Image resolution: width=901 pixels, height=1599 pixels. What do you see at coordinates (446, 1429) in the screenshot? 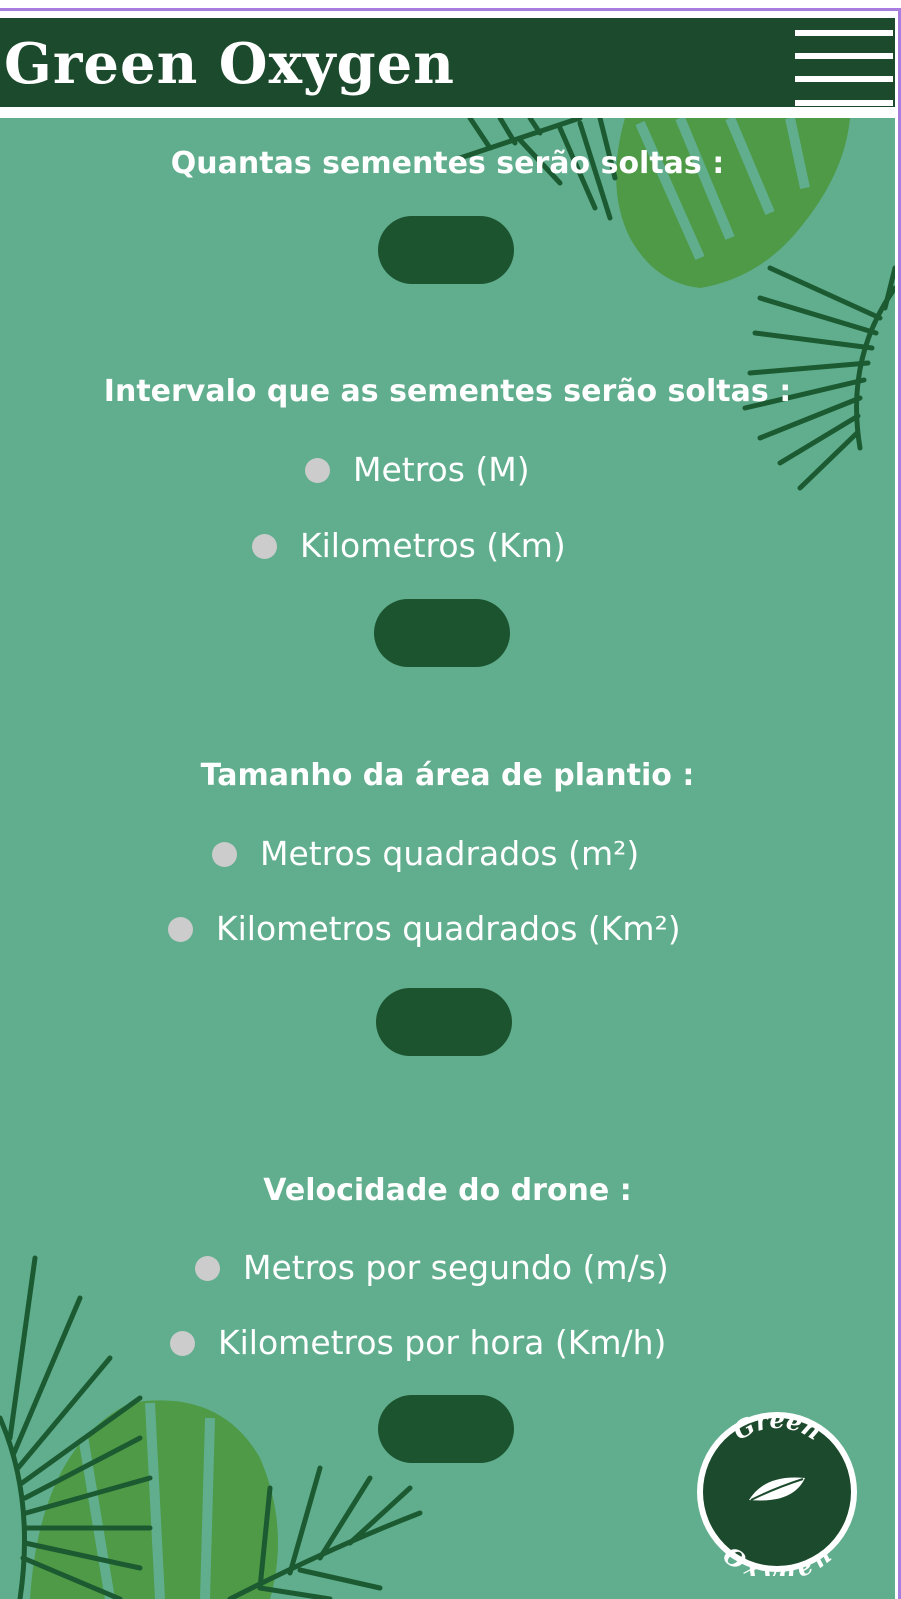
I see `drone-speed-input` at bounding box center [446, 1429].